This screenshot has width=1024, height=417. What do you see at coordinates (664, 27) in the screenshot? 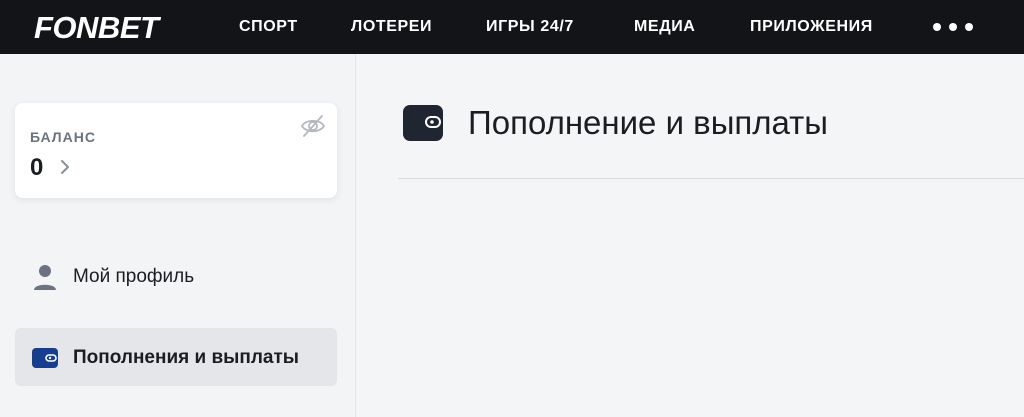
I see `nav-item-media: МЕДИА` at bounding box center [664, 27].